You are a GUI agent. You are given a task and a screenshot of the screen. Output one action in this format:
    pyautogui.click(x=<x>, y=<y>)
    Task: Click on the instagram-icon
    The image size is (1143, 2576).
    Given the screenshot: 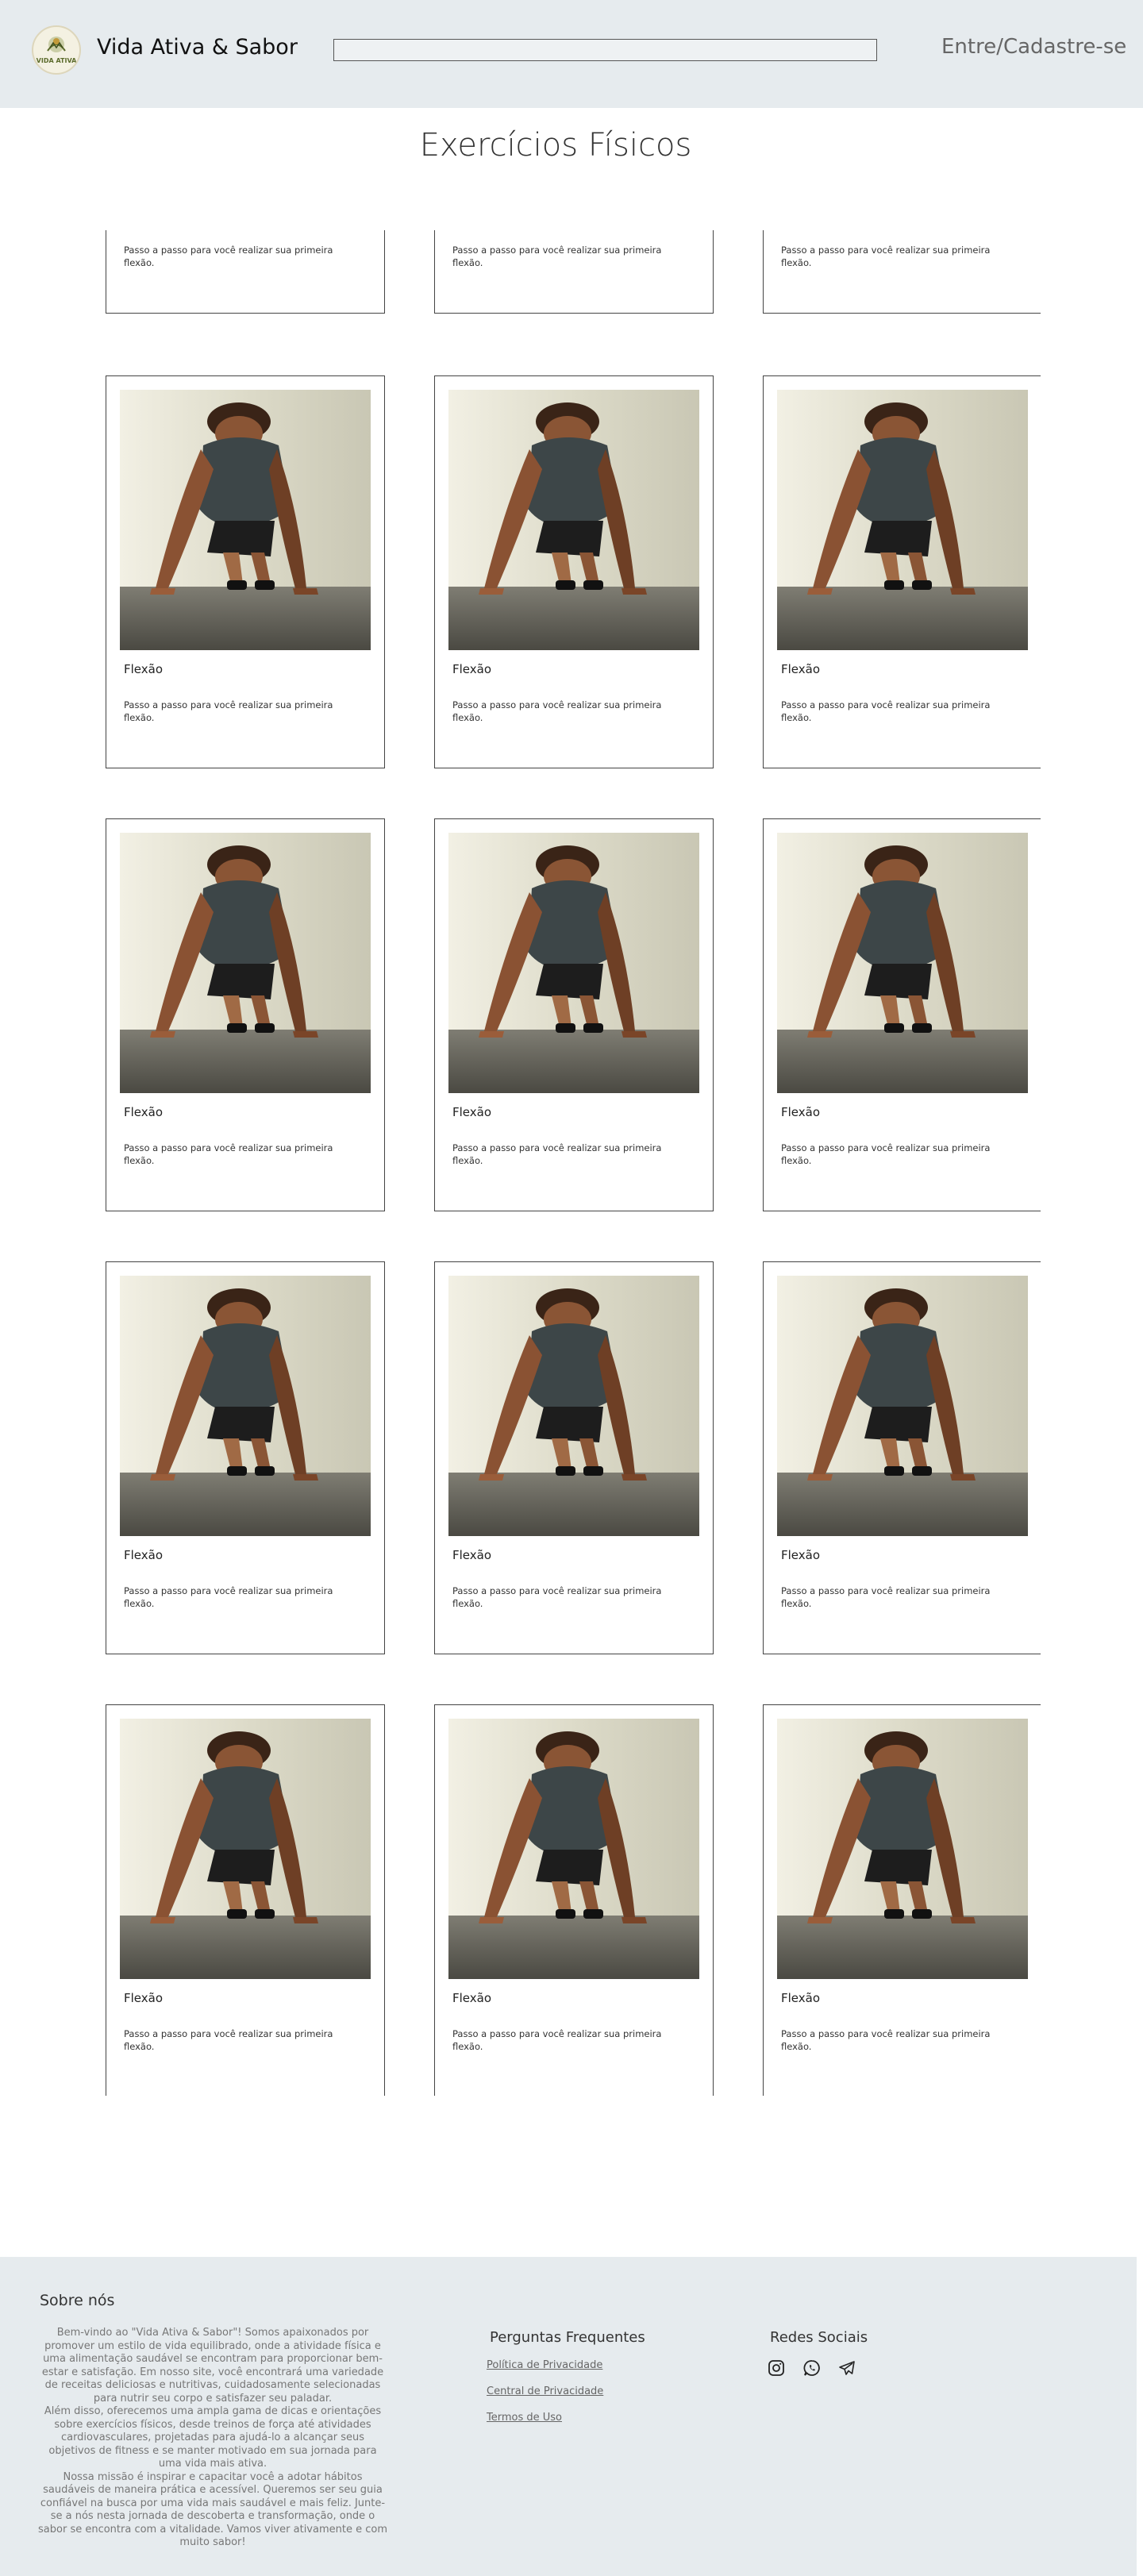 What is the action you would take?
    pyautogui.click(x=776, y=2368)
    